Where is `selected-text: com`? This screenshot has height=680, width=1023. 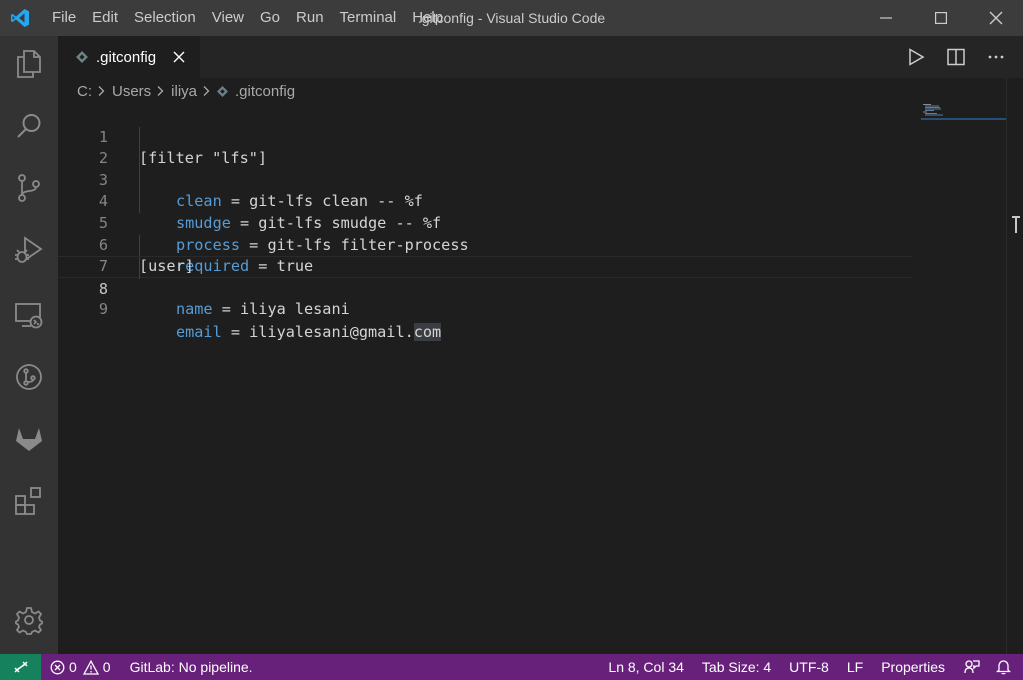 selected-text: com is located at coordinates (427, 331).